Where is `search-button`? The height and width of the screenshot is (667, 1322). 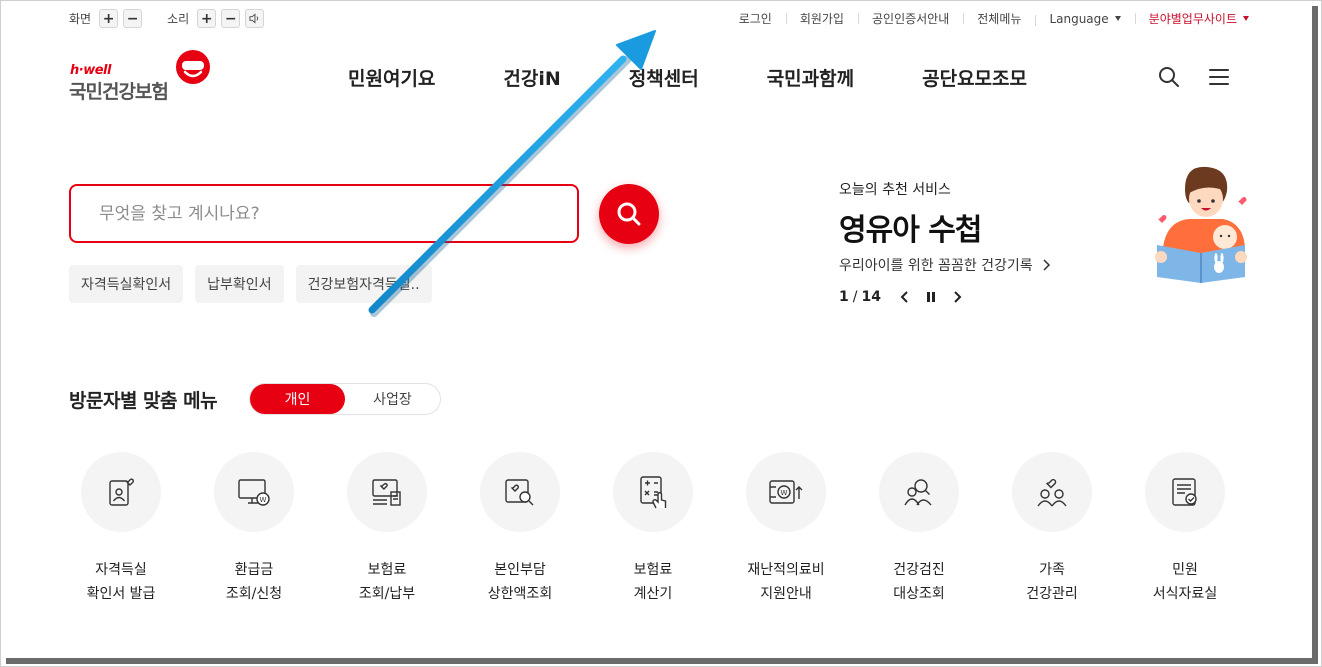
search-button is located at coordinates (629, 214).